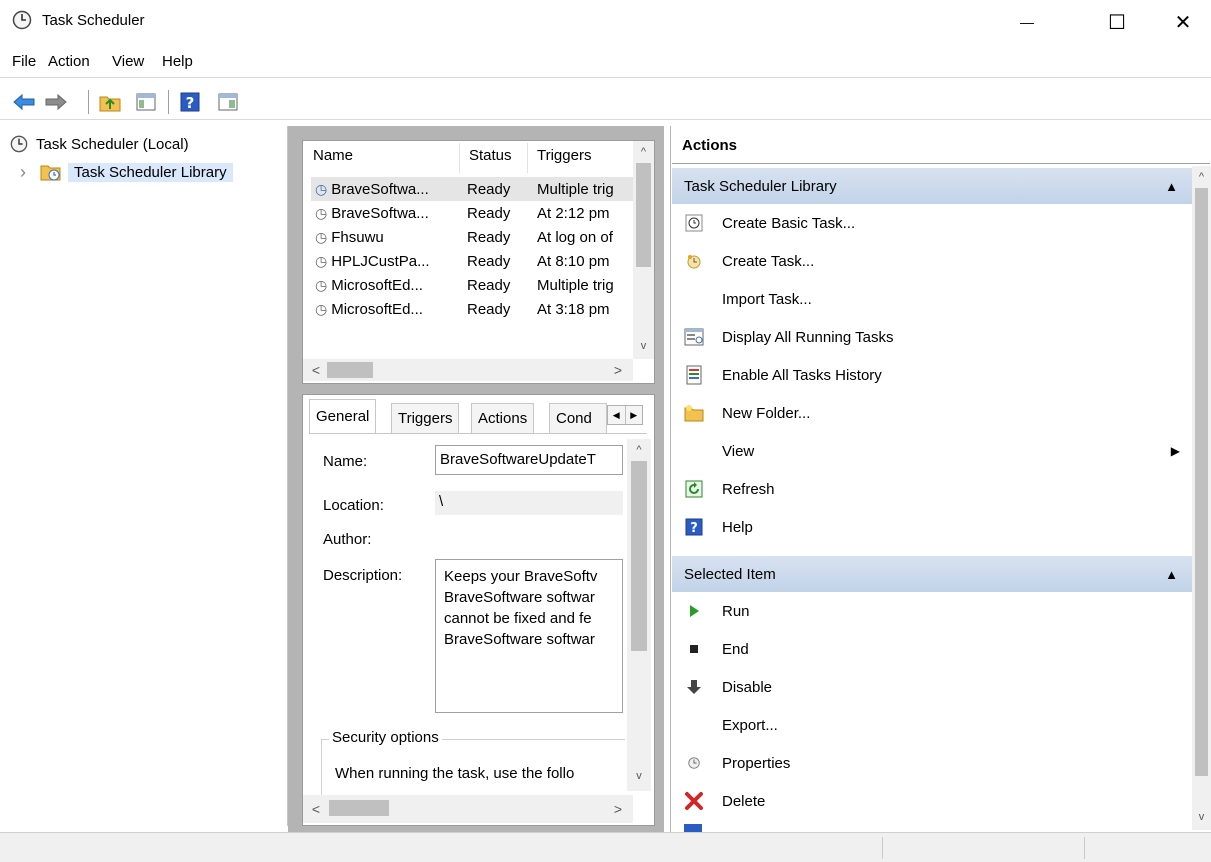  What do you see at coordinates (146, 102) in the screenshot?
I see `show-hide-console-tree-icon` at bounding box center [146, 102].